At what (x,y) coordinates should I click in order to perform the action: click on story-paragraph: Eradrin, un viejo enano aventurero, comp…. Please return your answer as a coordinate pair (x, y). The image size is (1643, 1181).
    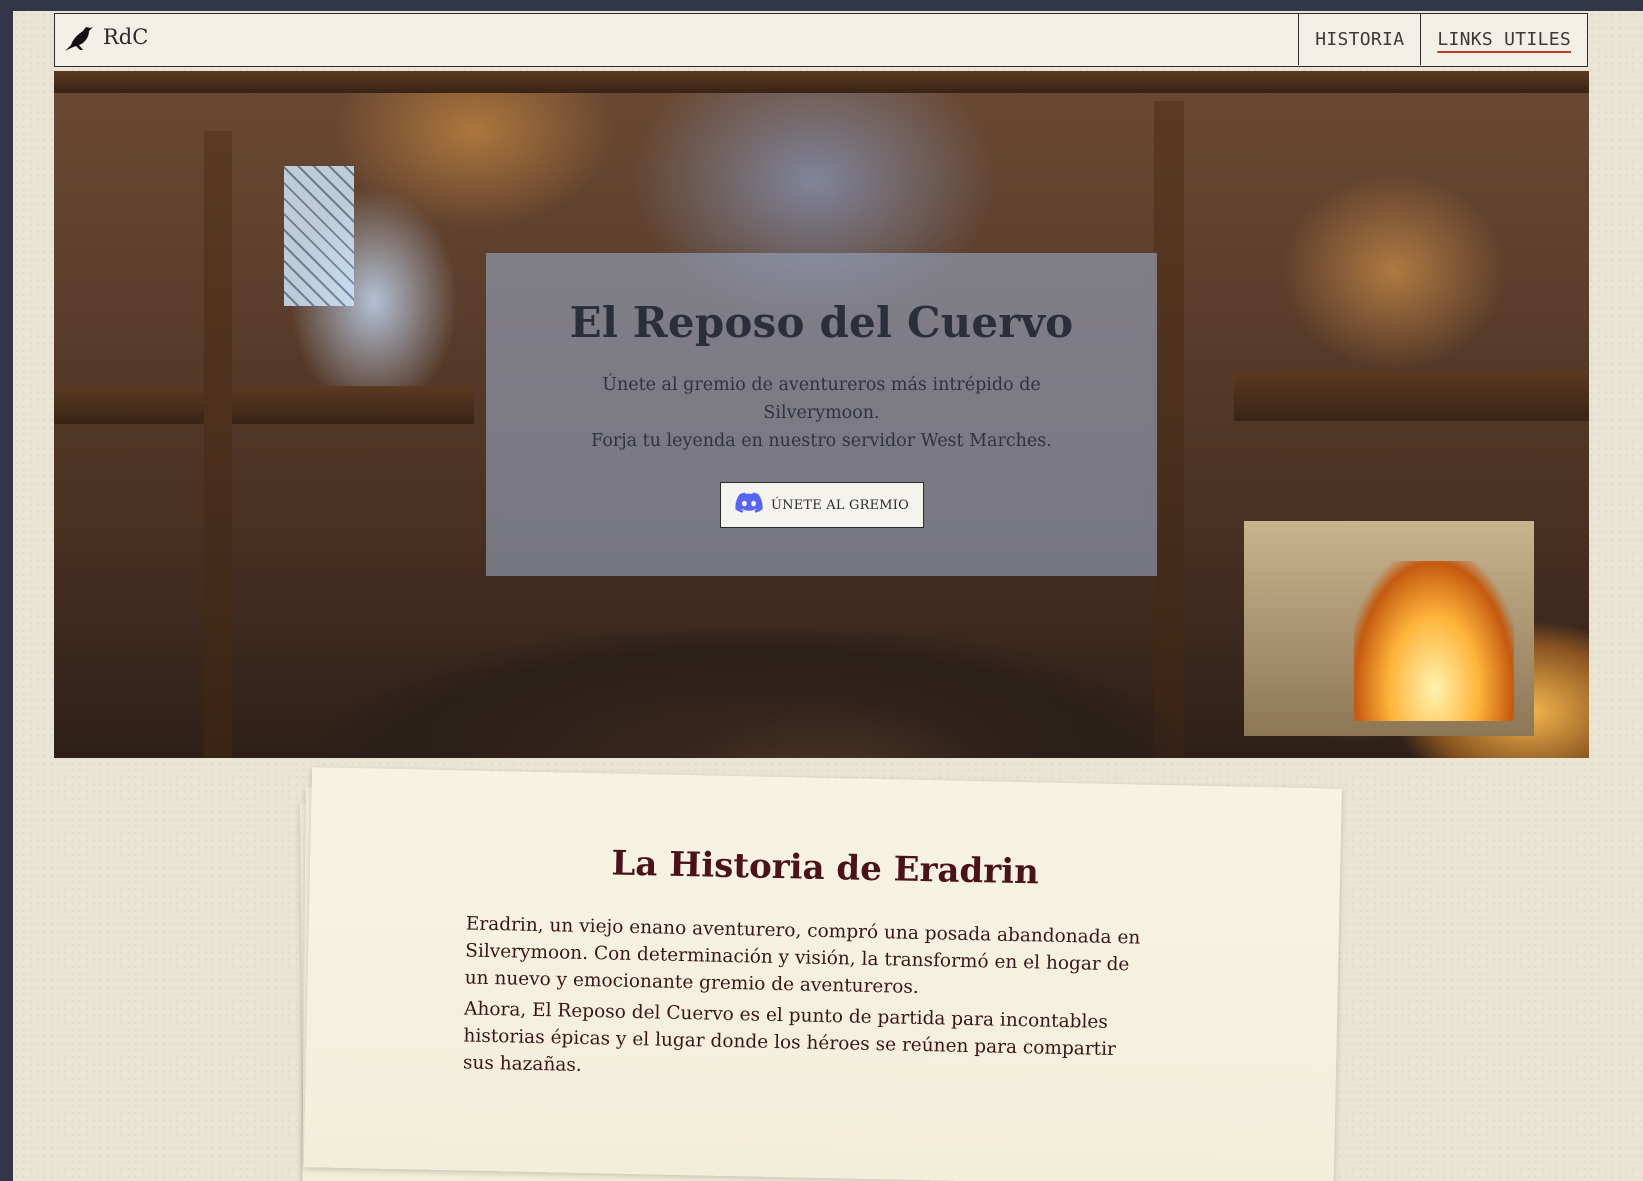
    Looking at the image, I should click on (802, 955).